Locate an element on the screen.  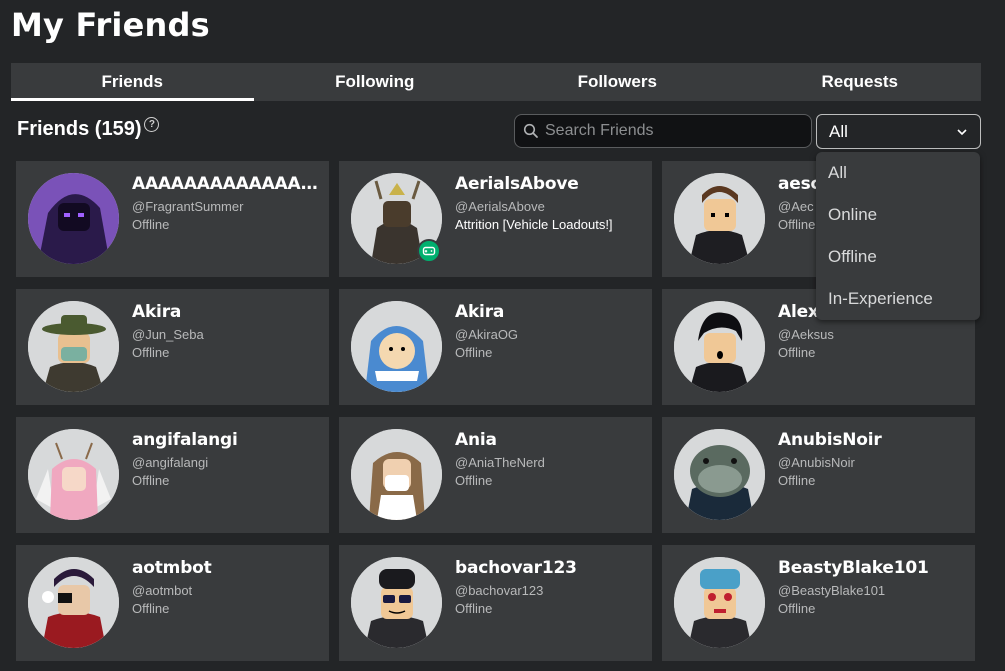
search-input is located at coordinates (670, 131).